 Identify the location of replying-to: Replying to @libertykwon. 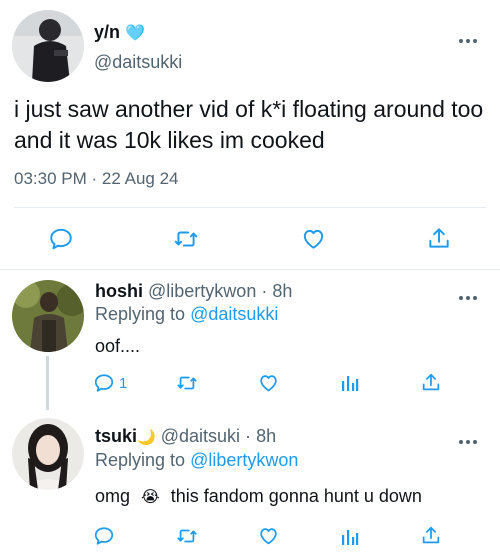
(196, 460).